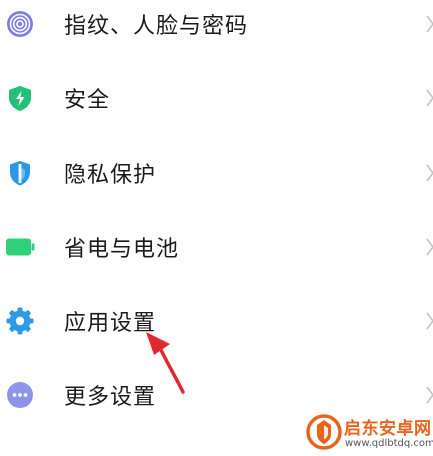 This screenshot has height=456, width=433. Describe the element at coordinates (156, 26) in the screenshot. I see `settings-item-label: 指纹、人脸与密码` at that location.